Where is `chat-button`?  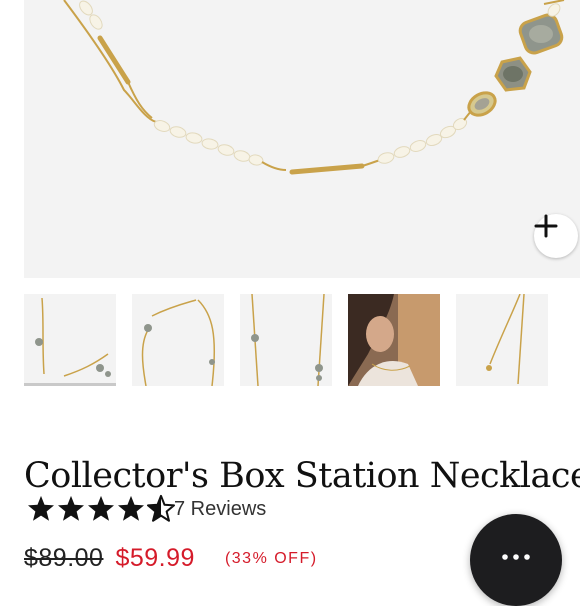
chat-button is located at coordinates (516, 560).